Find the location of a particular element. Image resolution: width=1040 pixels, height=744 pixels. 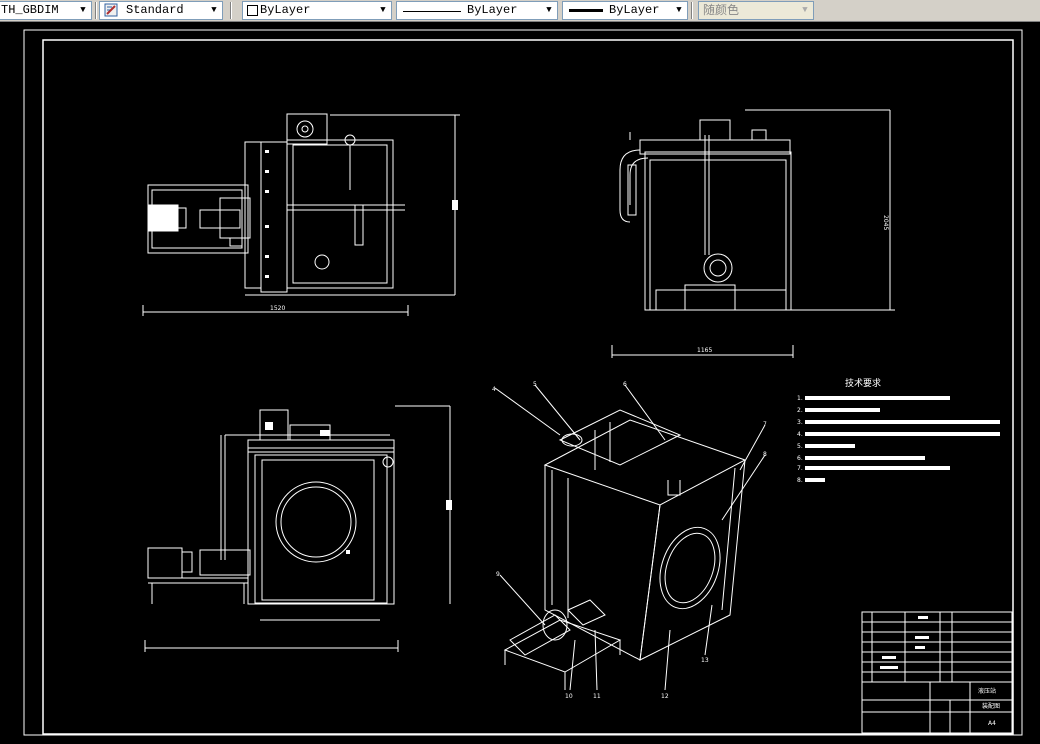

balloon-label: 5 is located at coordinates (535, 384).